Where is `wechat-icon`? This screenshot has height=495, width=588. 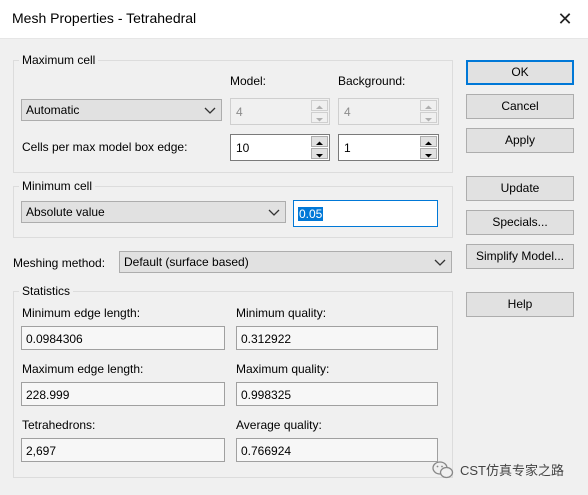
wechat-icon is located at coordinates (443, 469).